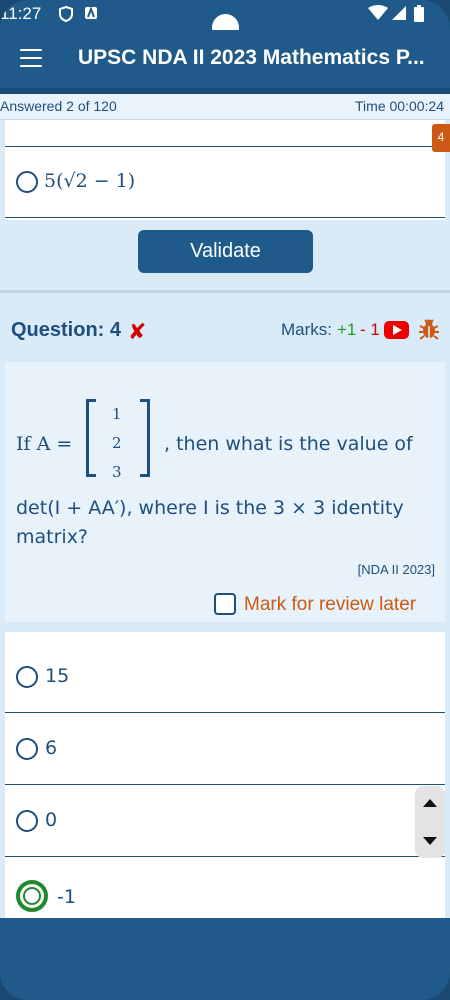 The image size is (450, 1000). Describe the element at coordinates (21, 13) in the screenshot. I see `status-time: 11:27` at that location.